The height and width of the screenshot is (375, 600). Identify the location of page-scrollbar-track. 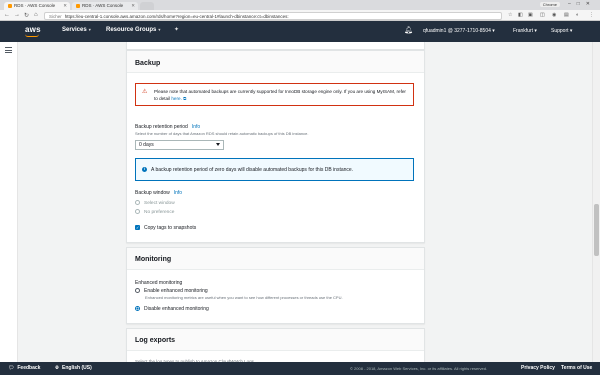
(596, 202).